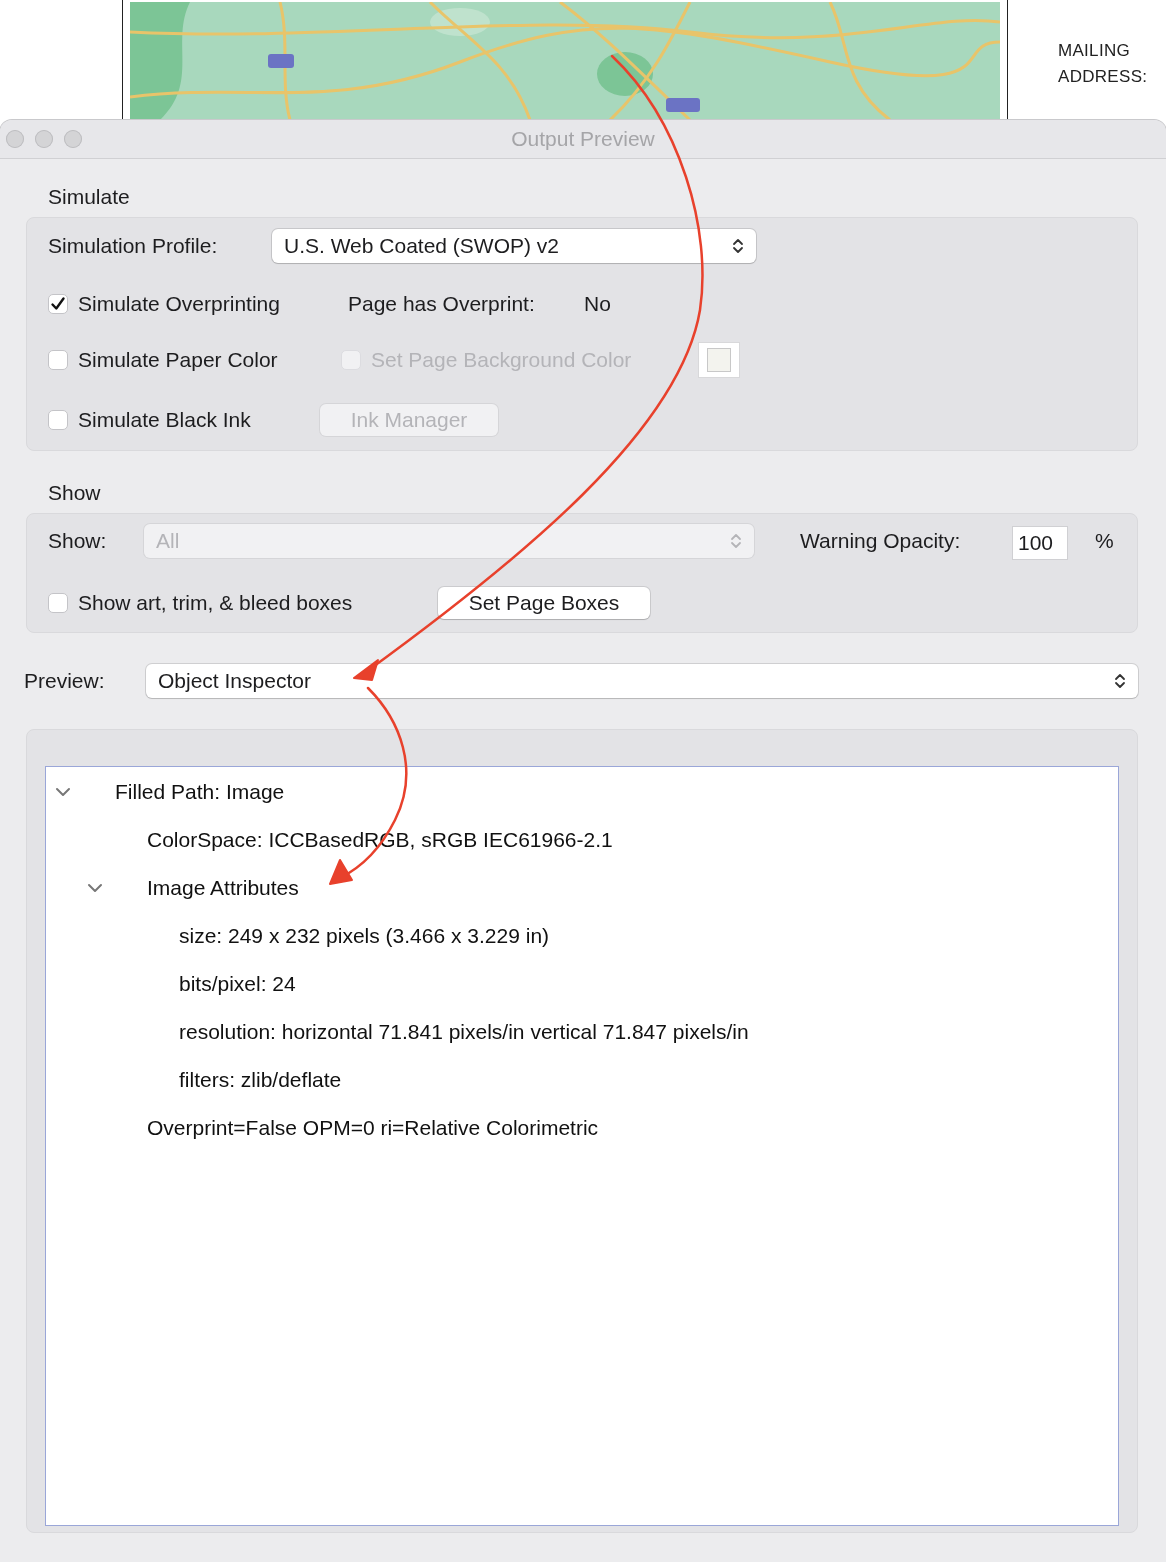 Image resolution: width=1166 pixels, height=1562 pixels. What do you see at coordinates (583, 139) in the screenshot?
I see `window-title: Output Preview` at bounding box center [583, 139].